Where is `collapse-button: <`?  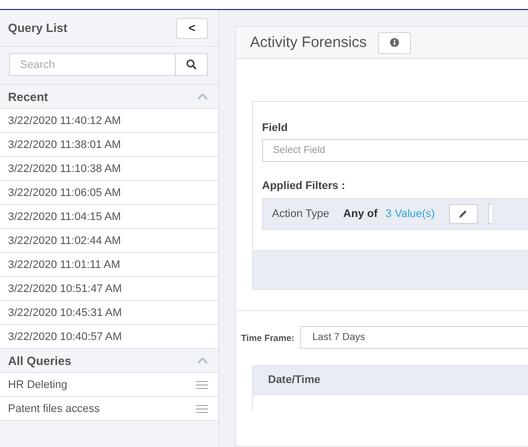 collapse-button: < is located at coordinates (192, 28).